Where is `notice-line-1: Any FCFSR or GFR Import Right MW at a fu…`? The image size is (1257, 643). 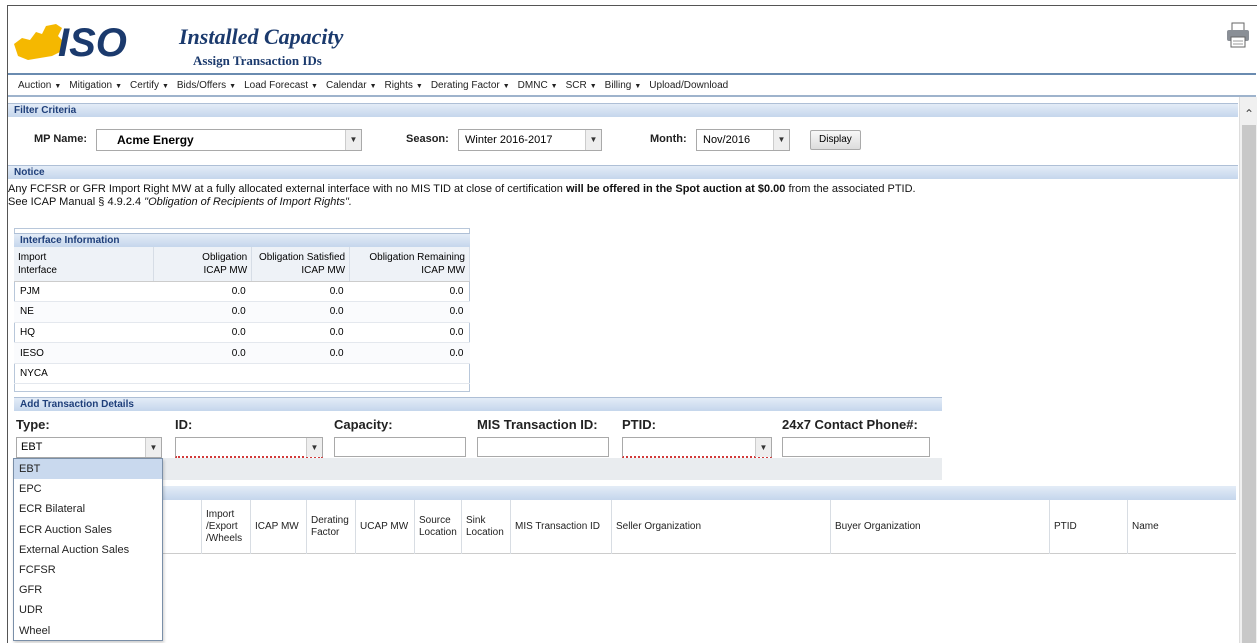
notice-line-1: Any FCFSR or GFR Import Right MW at a fu… is located at coordinates (462, 189).